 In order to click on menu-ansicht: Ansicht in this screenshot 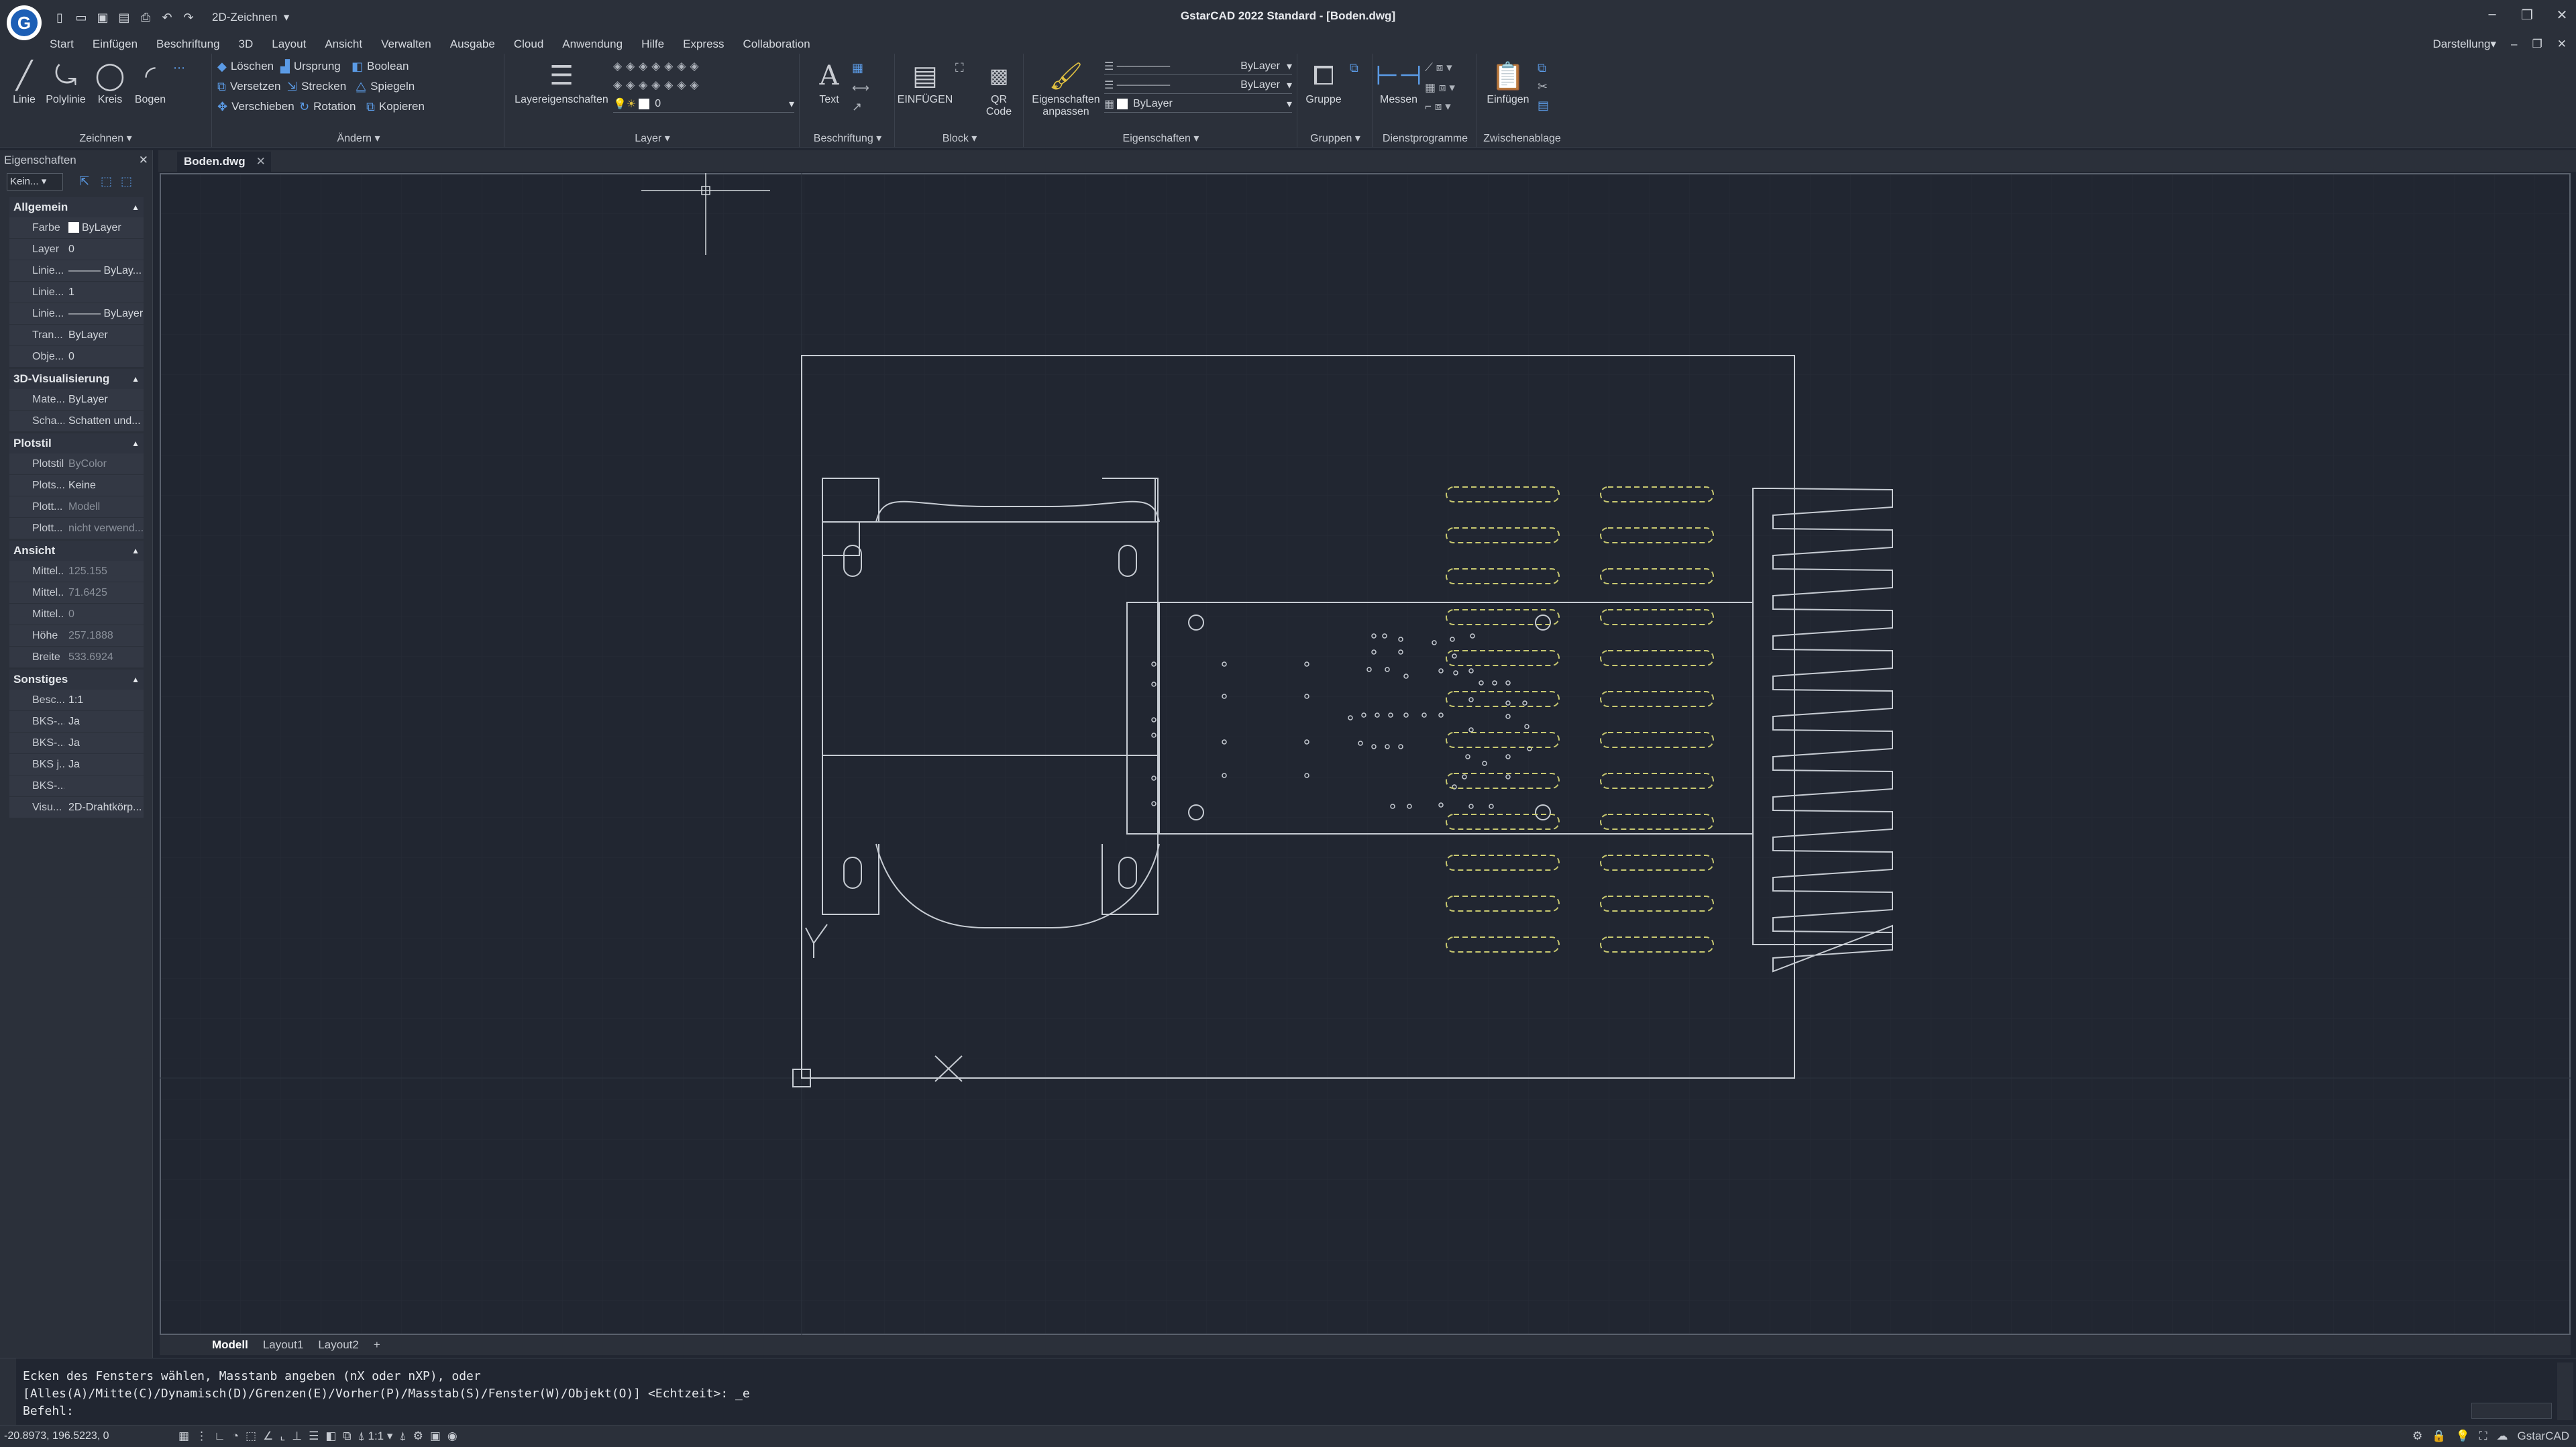, I will do `click(343, 44)`.